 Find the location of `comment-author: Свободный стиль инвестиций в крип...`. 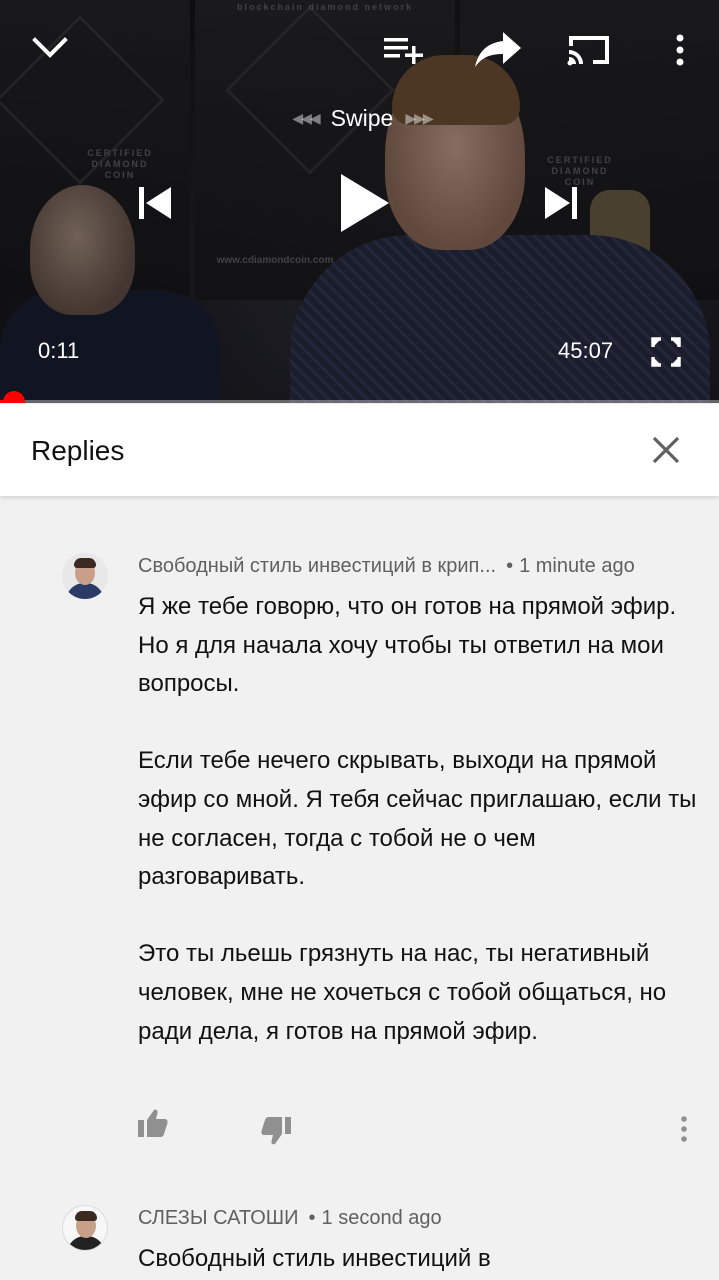

comment-author: Свободный стиль инвестиций в крип... is located at coordinates (317, 566).